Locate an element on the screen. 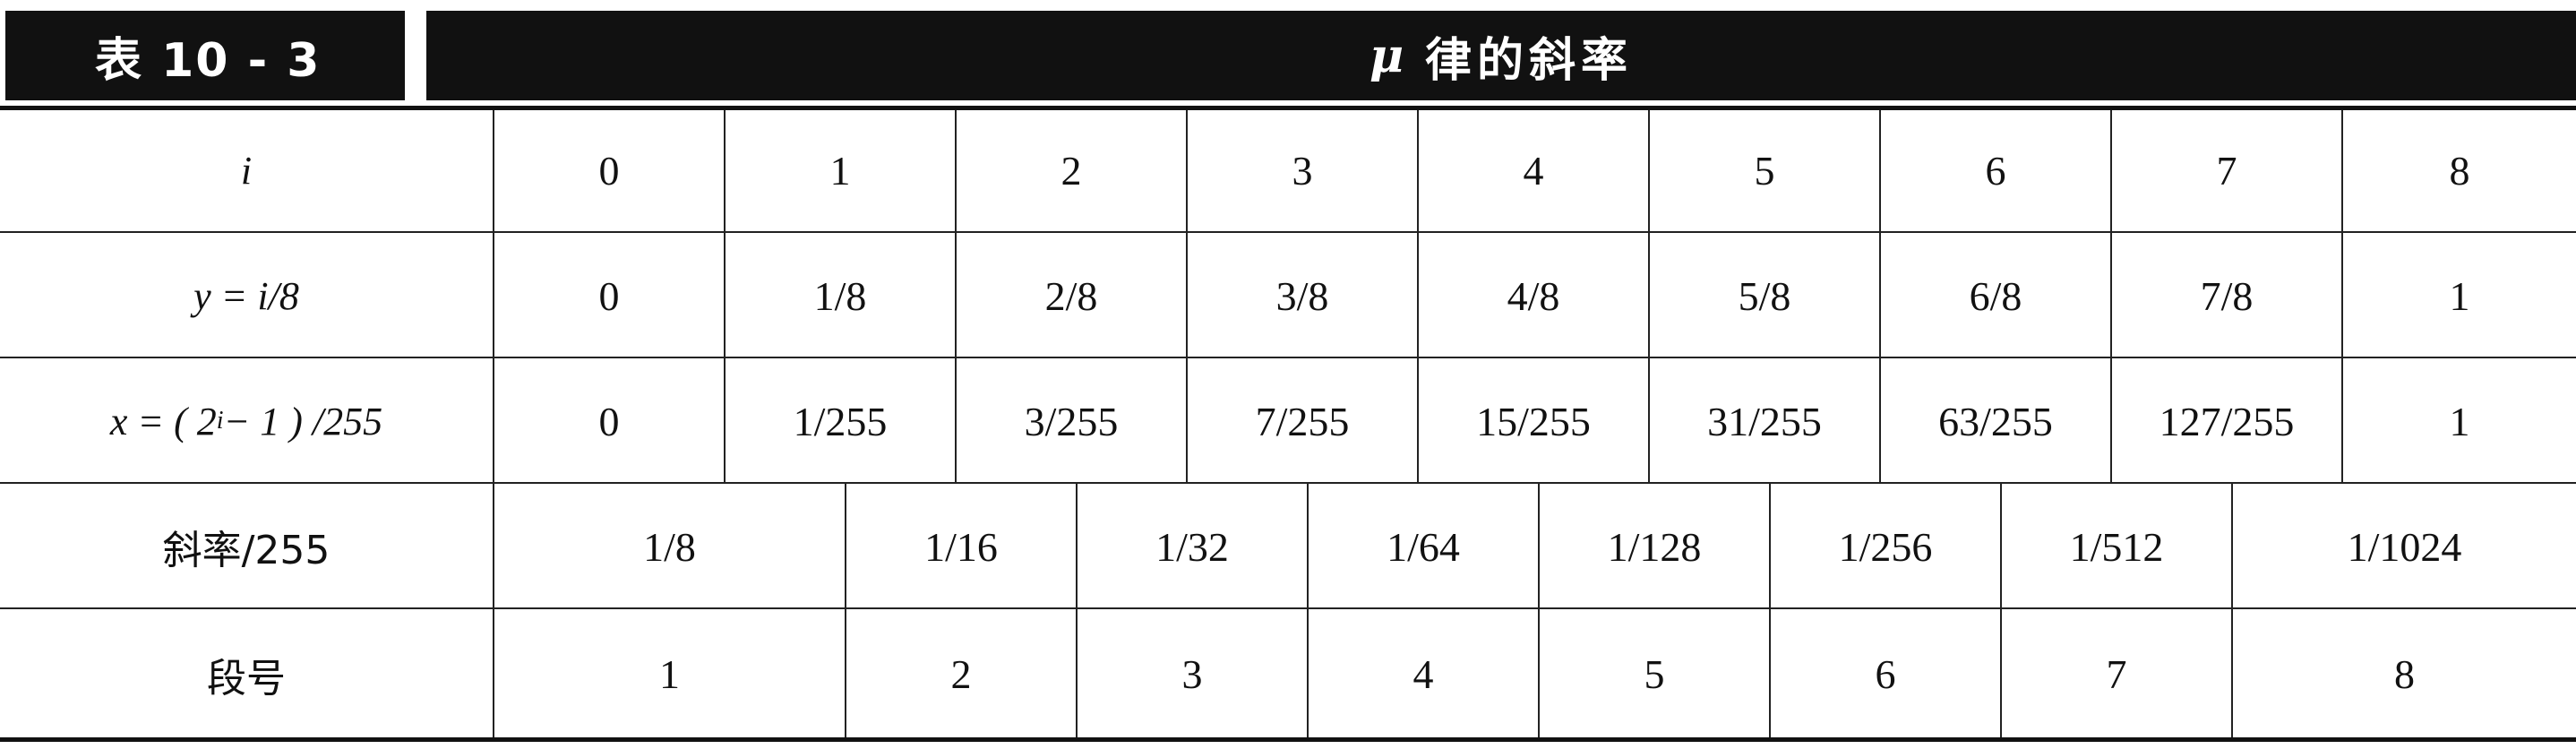  x-header-suffix: − 1 ) /255 is located at coordinates (303, 421).